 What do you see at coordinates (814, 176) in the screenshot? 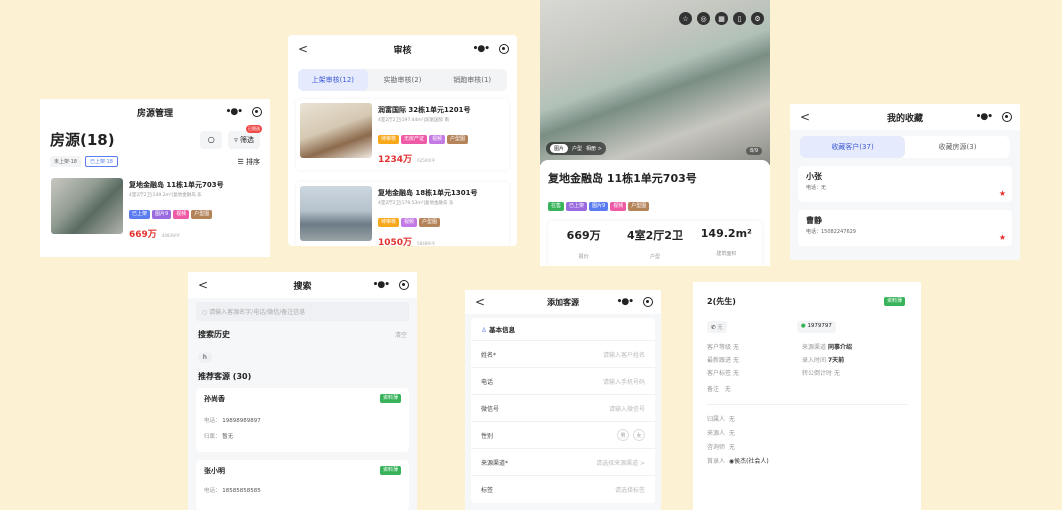
I see `client-name: 小张` at bounding box center [814, 176].